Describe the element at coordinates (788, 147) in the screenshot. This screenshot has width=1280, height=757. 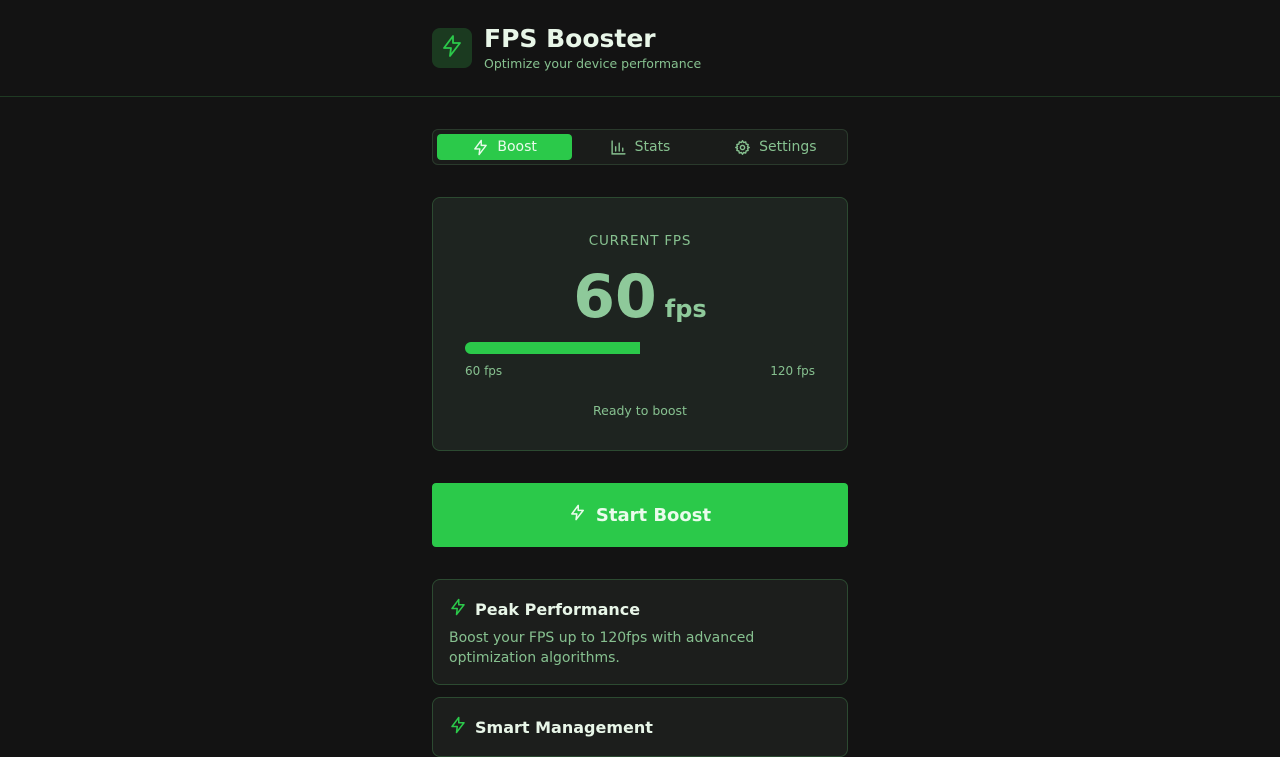
I see `tab-settings-label: Settings` at that location.